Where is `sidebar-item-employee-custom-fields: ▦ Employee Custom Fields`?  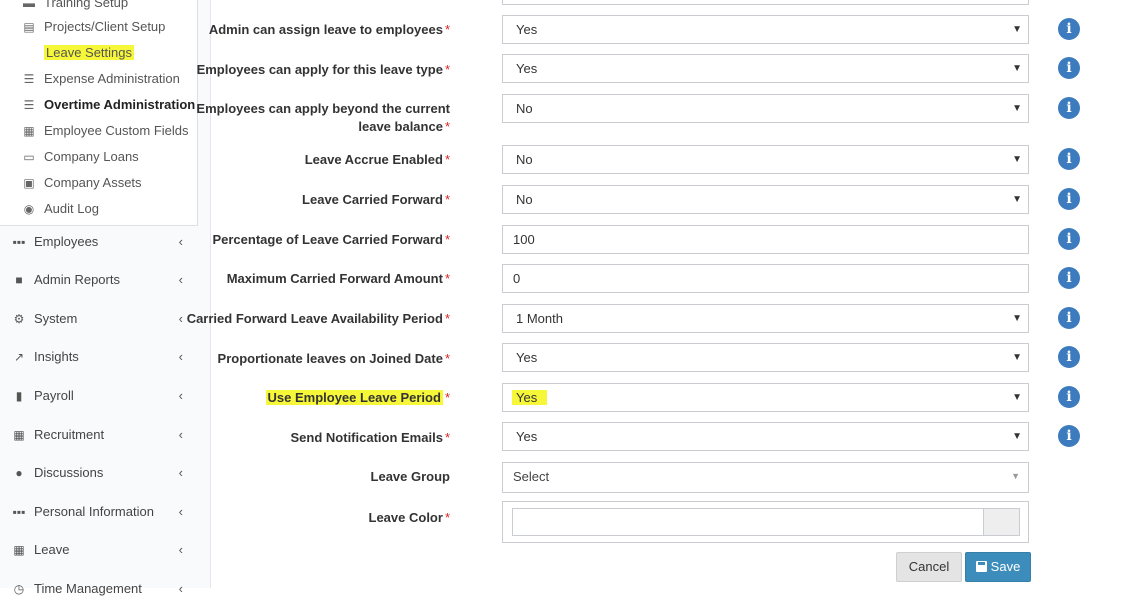 sidebar-item-employee-custom-fields: ▦ Employee Custom Fields is located at coordinates (105, 131).